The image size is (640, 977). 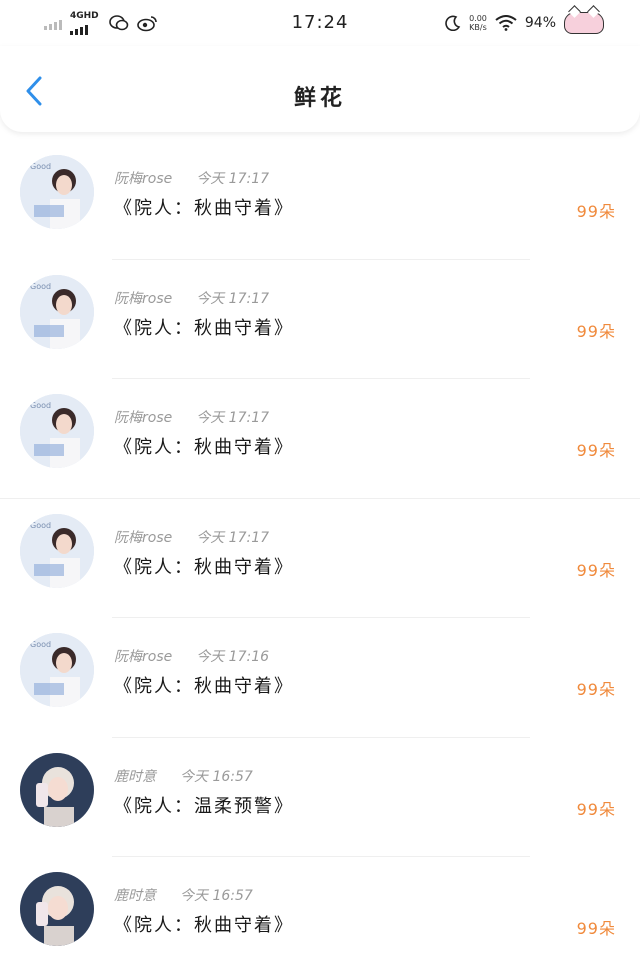 I want to click on battery-percent: 94%, so click(x=540, y=23).